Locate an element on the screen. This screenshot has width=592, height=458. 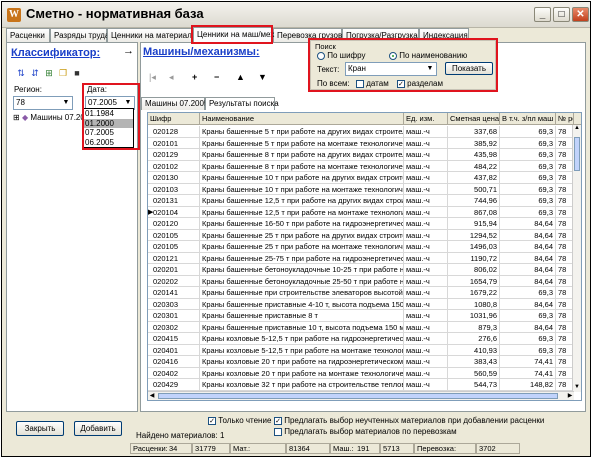
cell-code: 020416 is located at coordinates (174, 361).